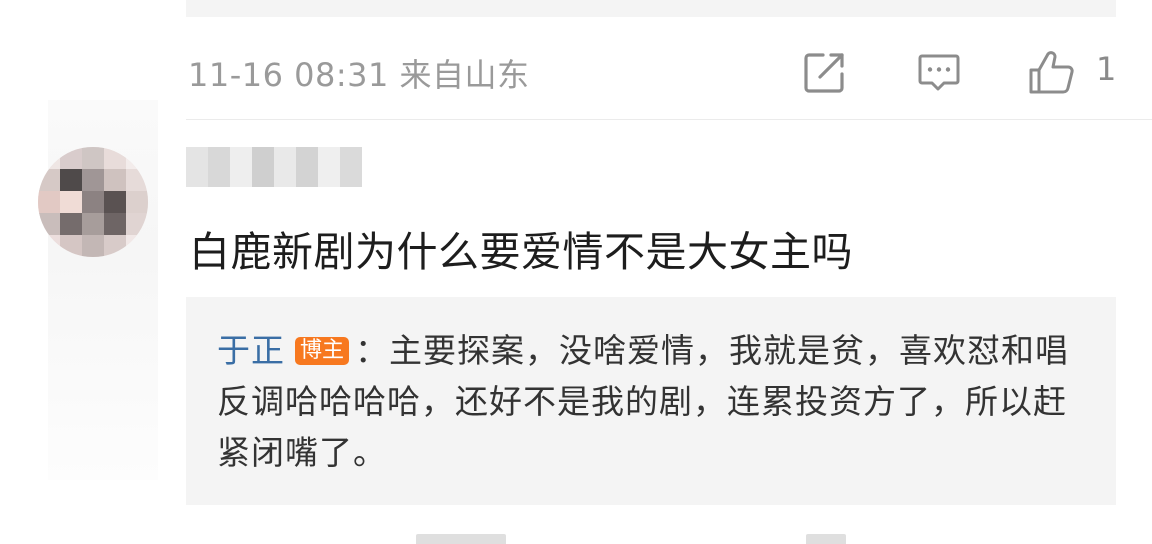  Describe the element at coordinates (288, 75) in the screenshot. I see `post-timestamp: 11-16 08:31` at that location.